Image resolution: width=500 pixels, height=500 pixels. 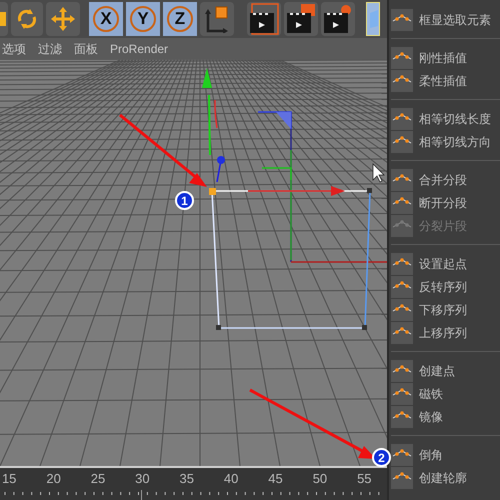 I want to click on frame-number: 50, so click(x=320, y=479).